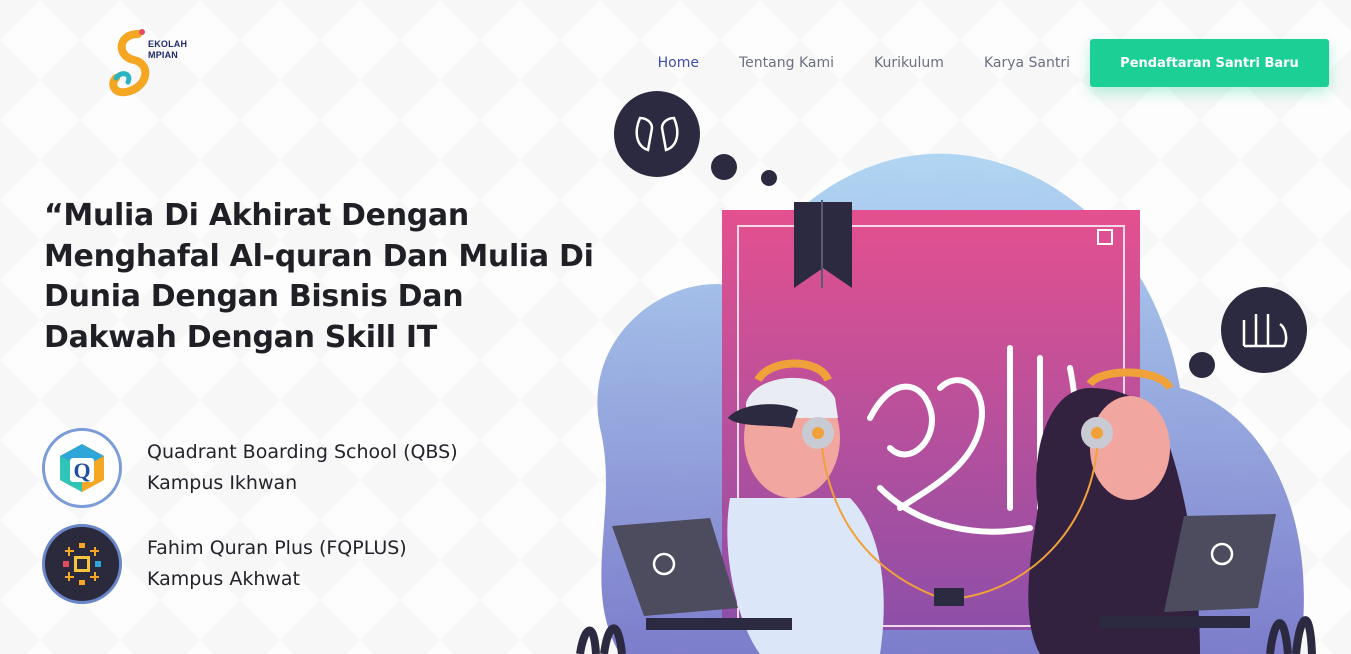 The image size is (1351, 654). Describe the element at coordinates (82, 564) in the screenshot. I see `fqplus-logo-icon` at that location.